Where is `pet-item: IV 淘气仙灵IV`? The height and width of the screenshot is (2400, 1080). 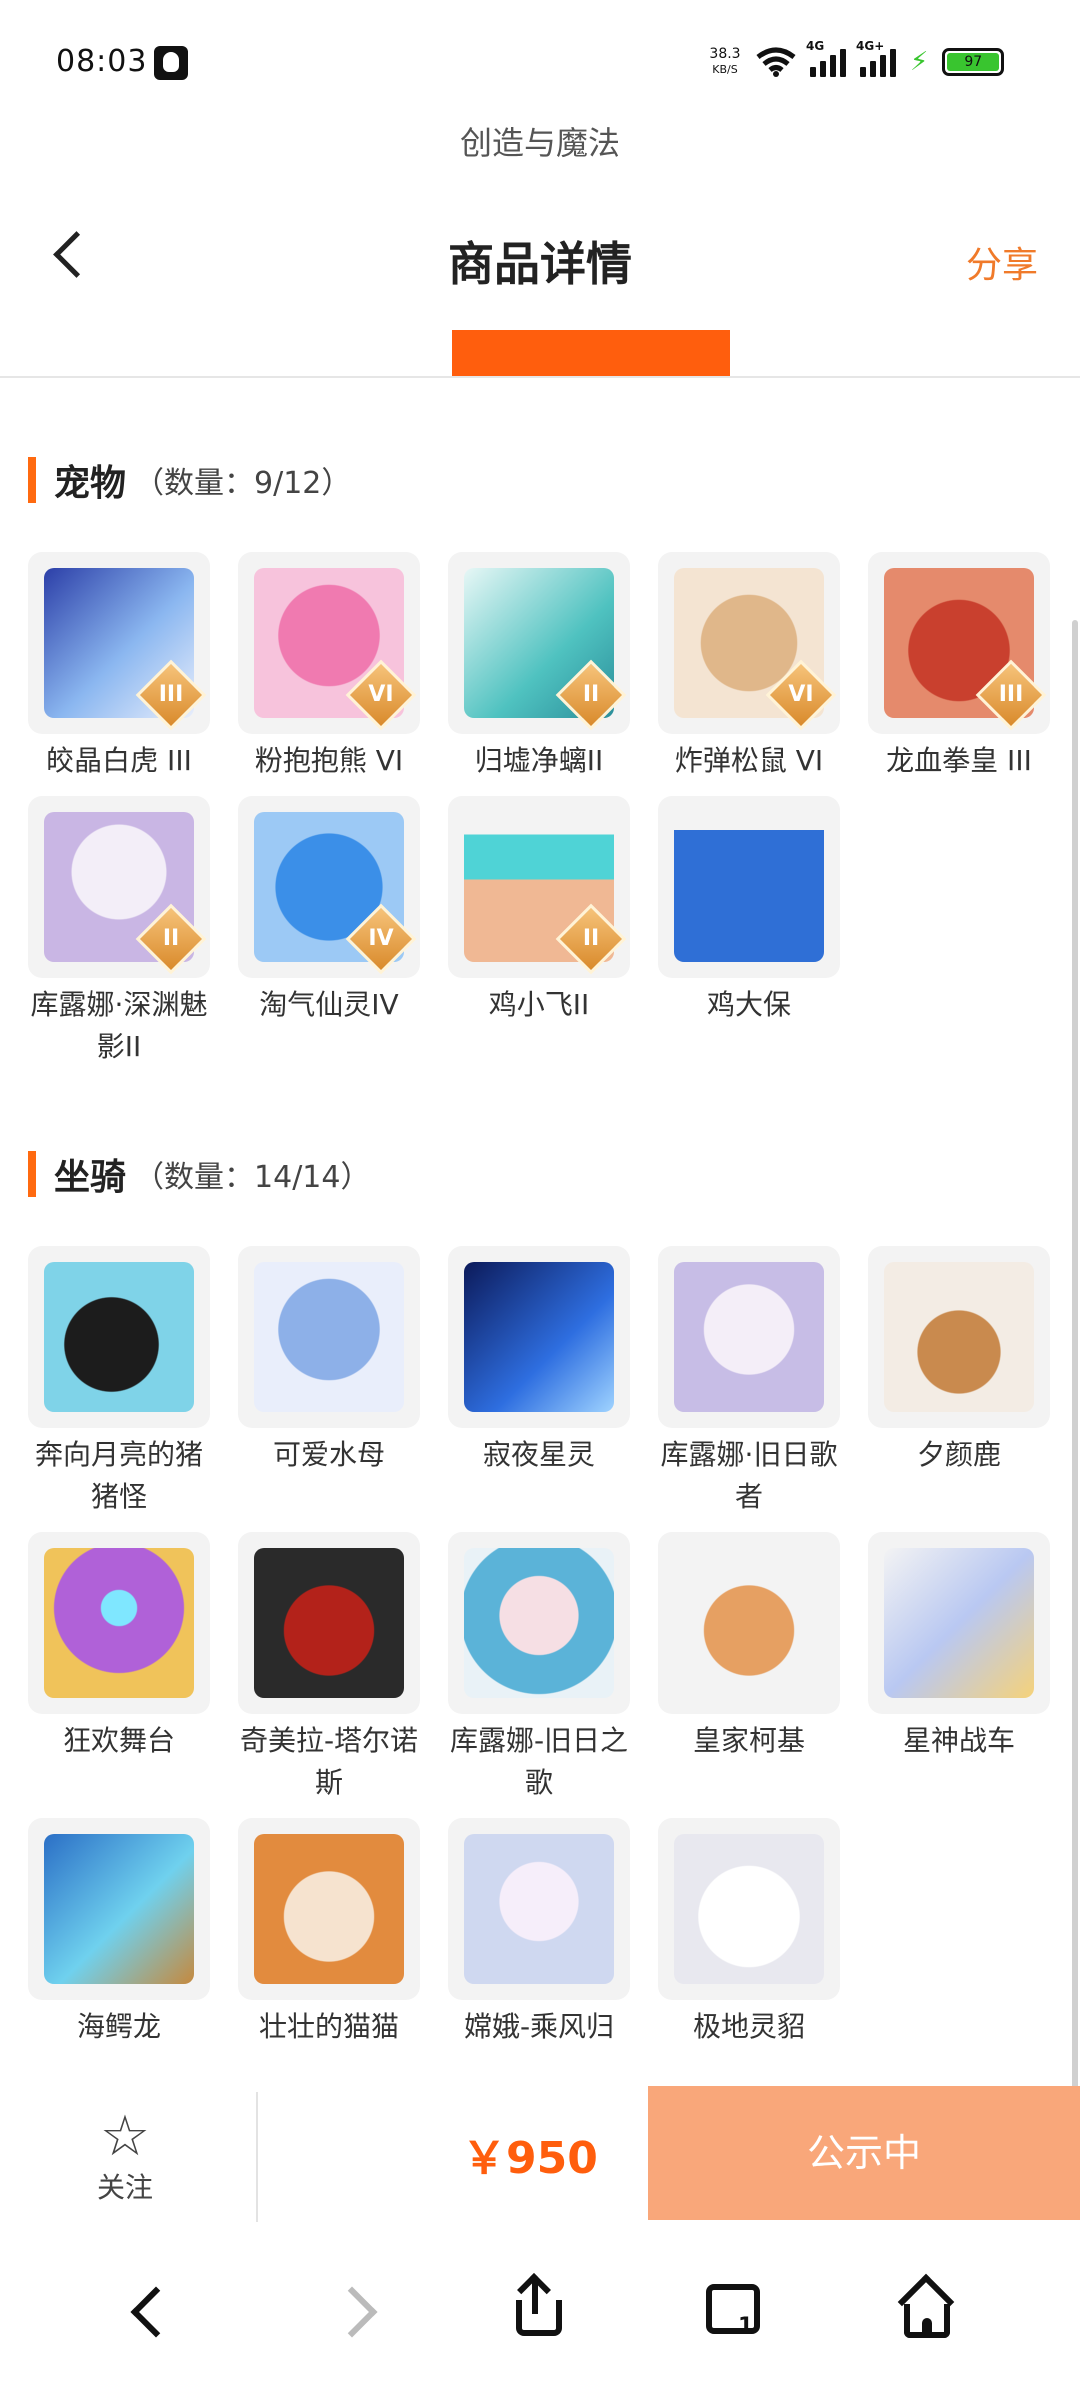
pet-item: IV 淘气仙灵IV is located at coordinates (329, 932).